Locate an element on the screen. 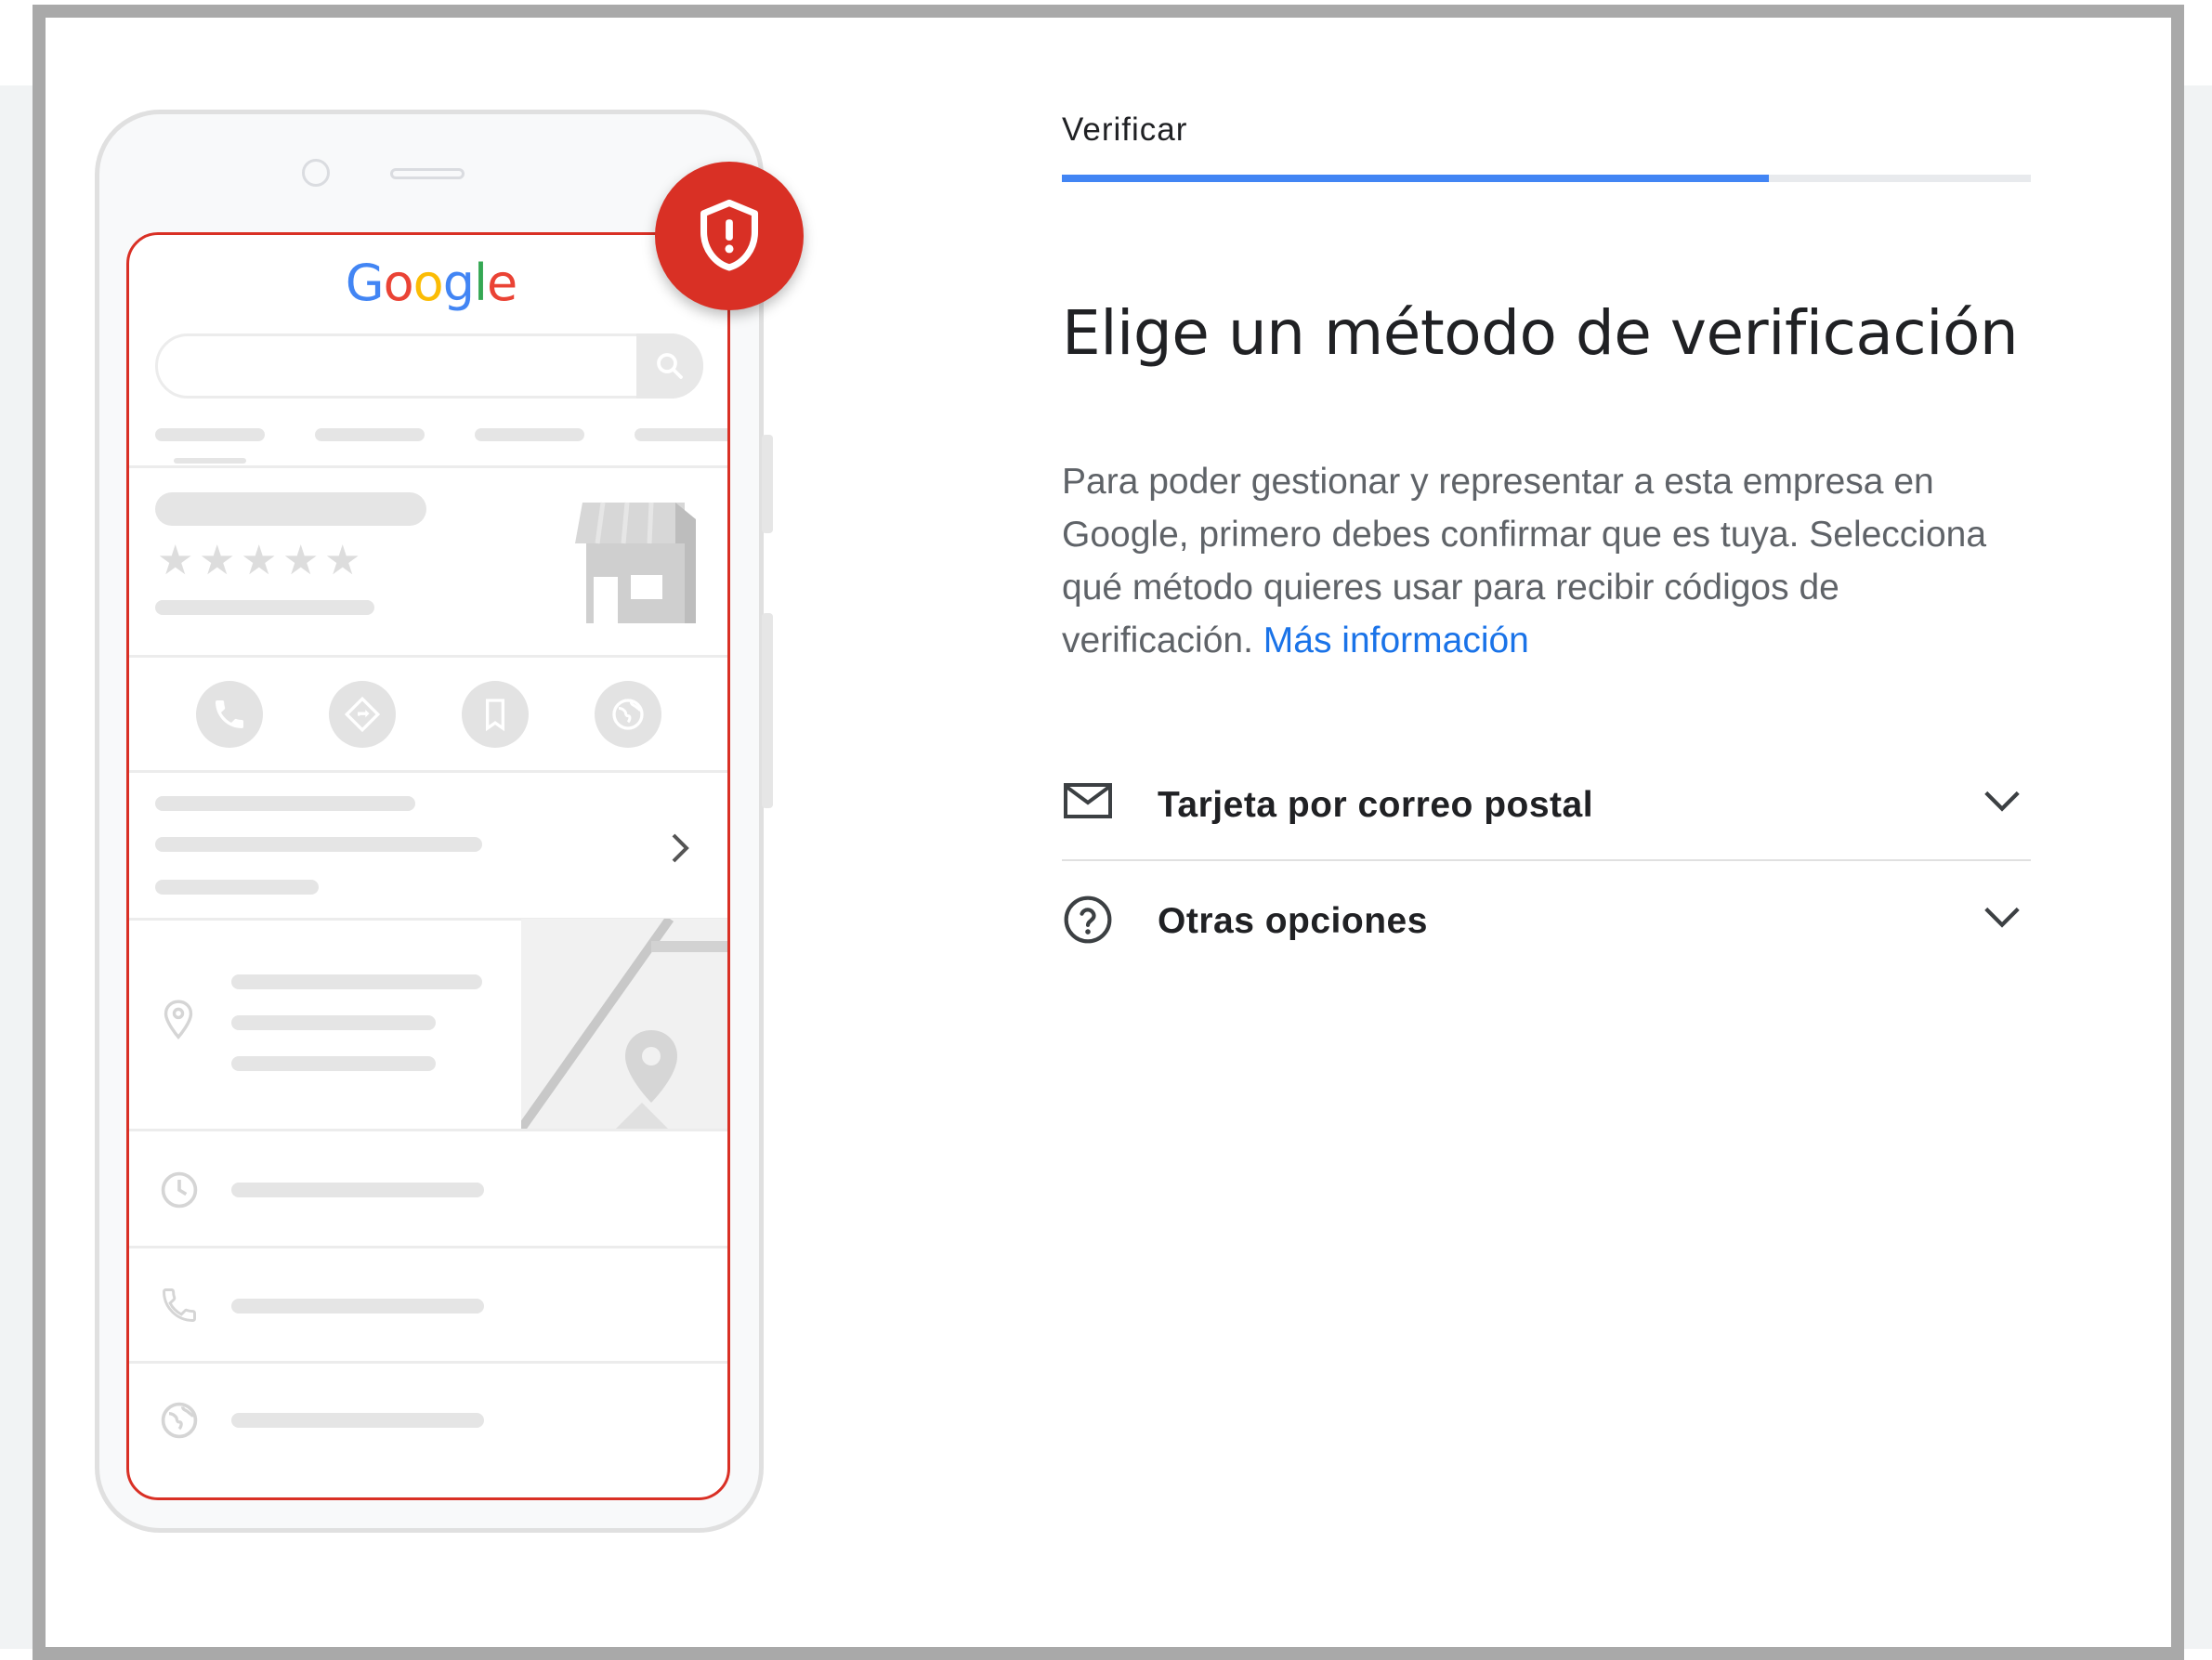 The height and width of the screenshot is (1660, 2212). website-action-placeholder is located at coordinates (628, 714).